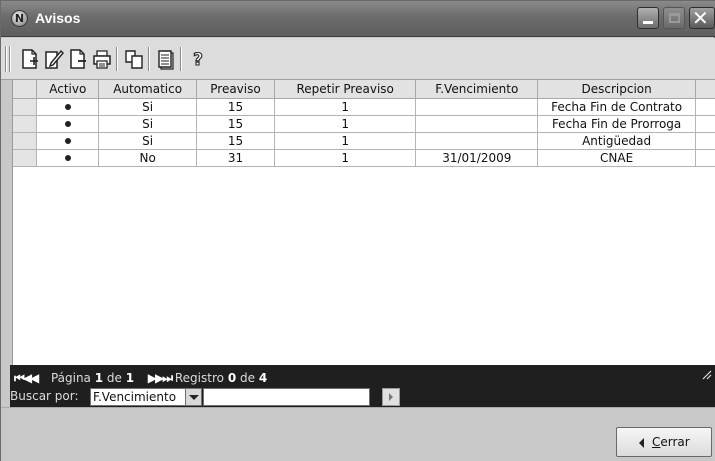 This screenshot has width=715, height=461. What do you see at coordinates (391, 397) in the screenshot?
I see `search-go-button` at bounding box center [391, 397].